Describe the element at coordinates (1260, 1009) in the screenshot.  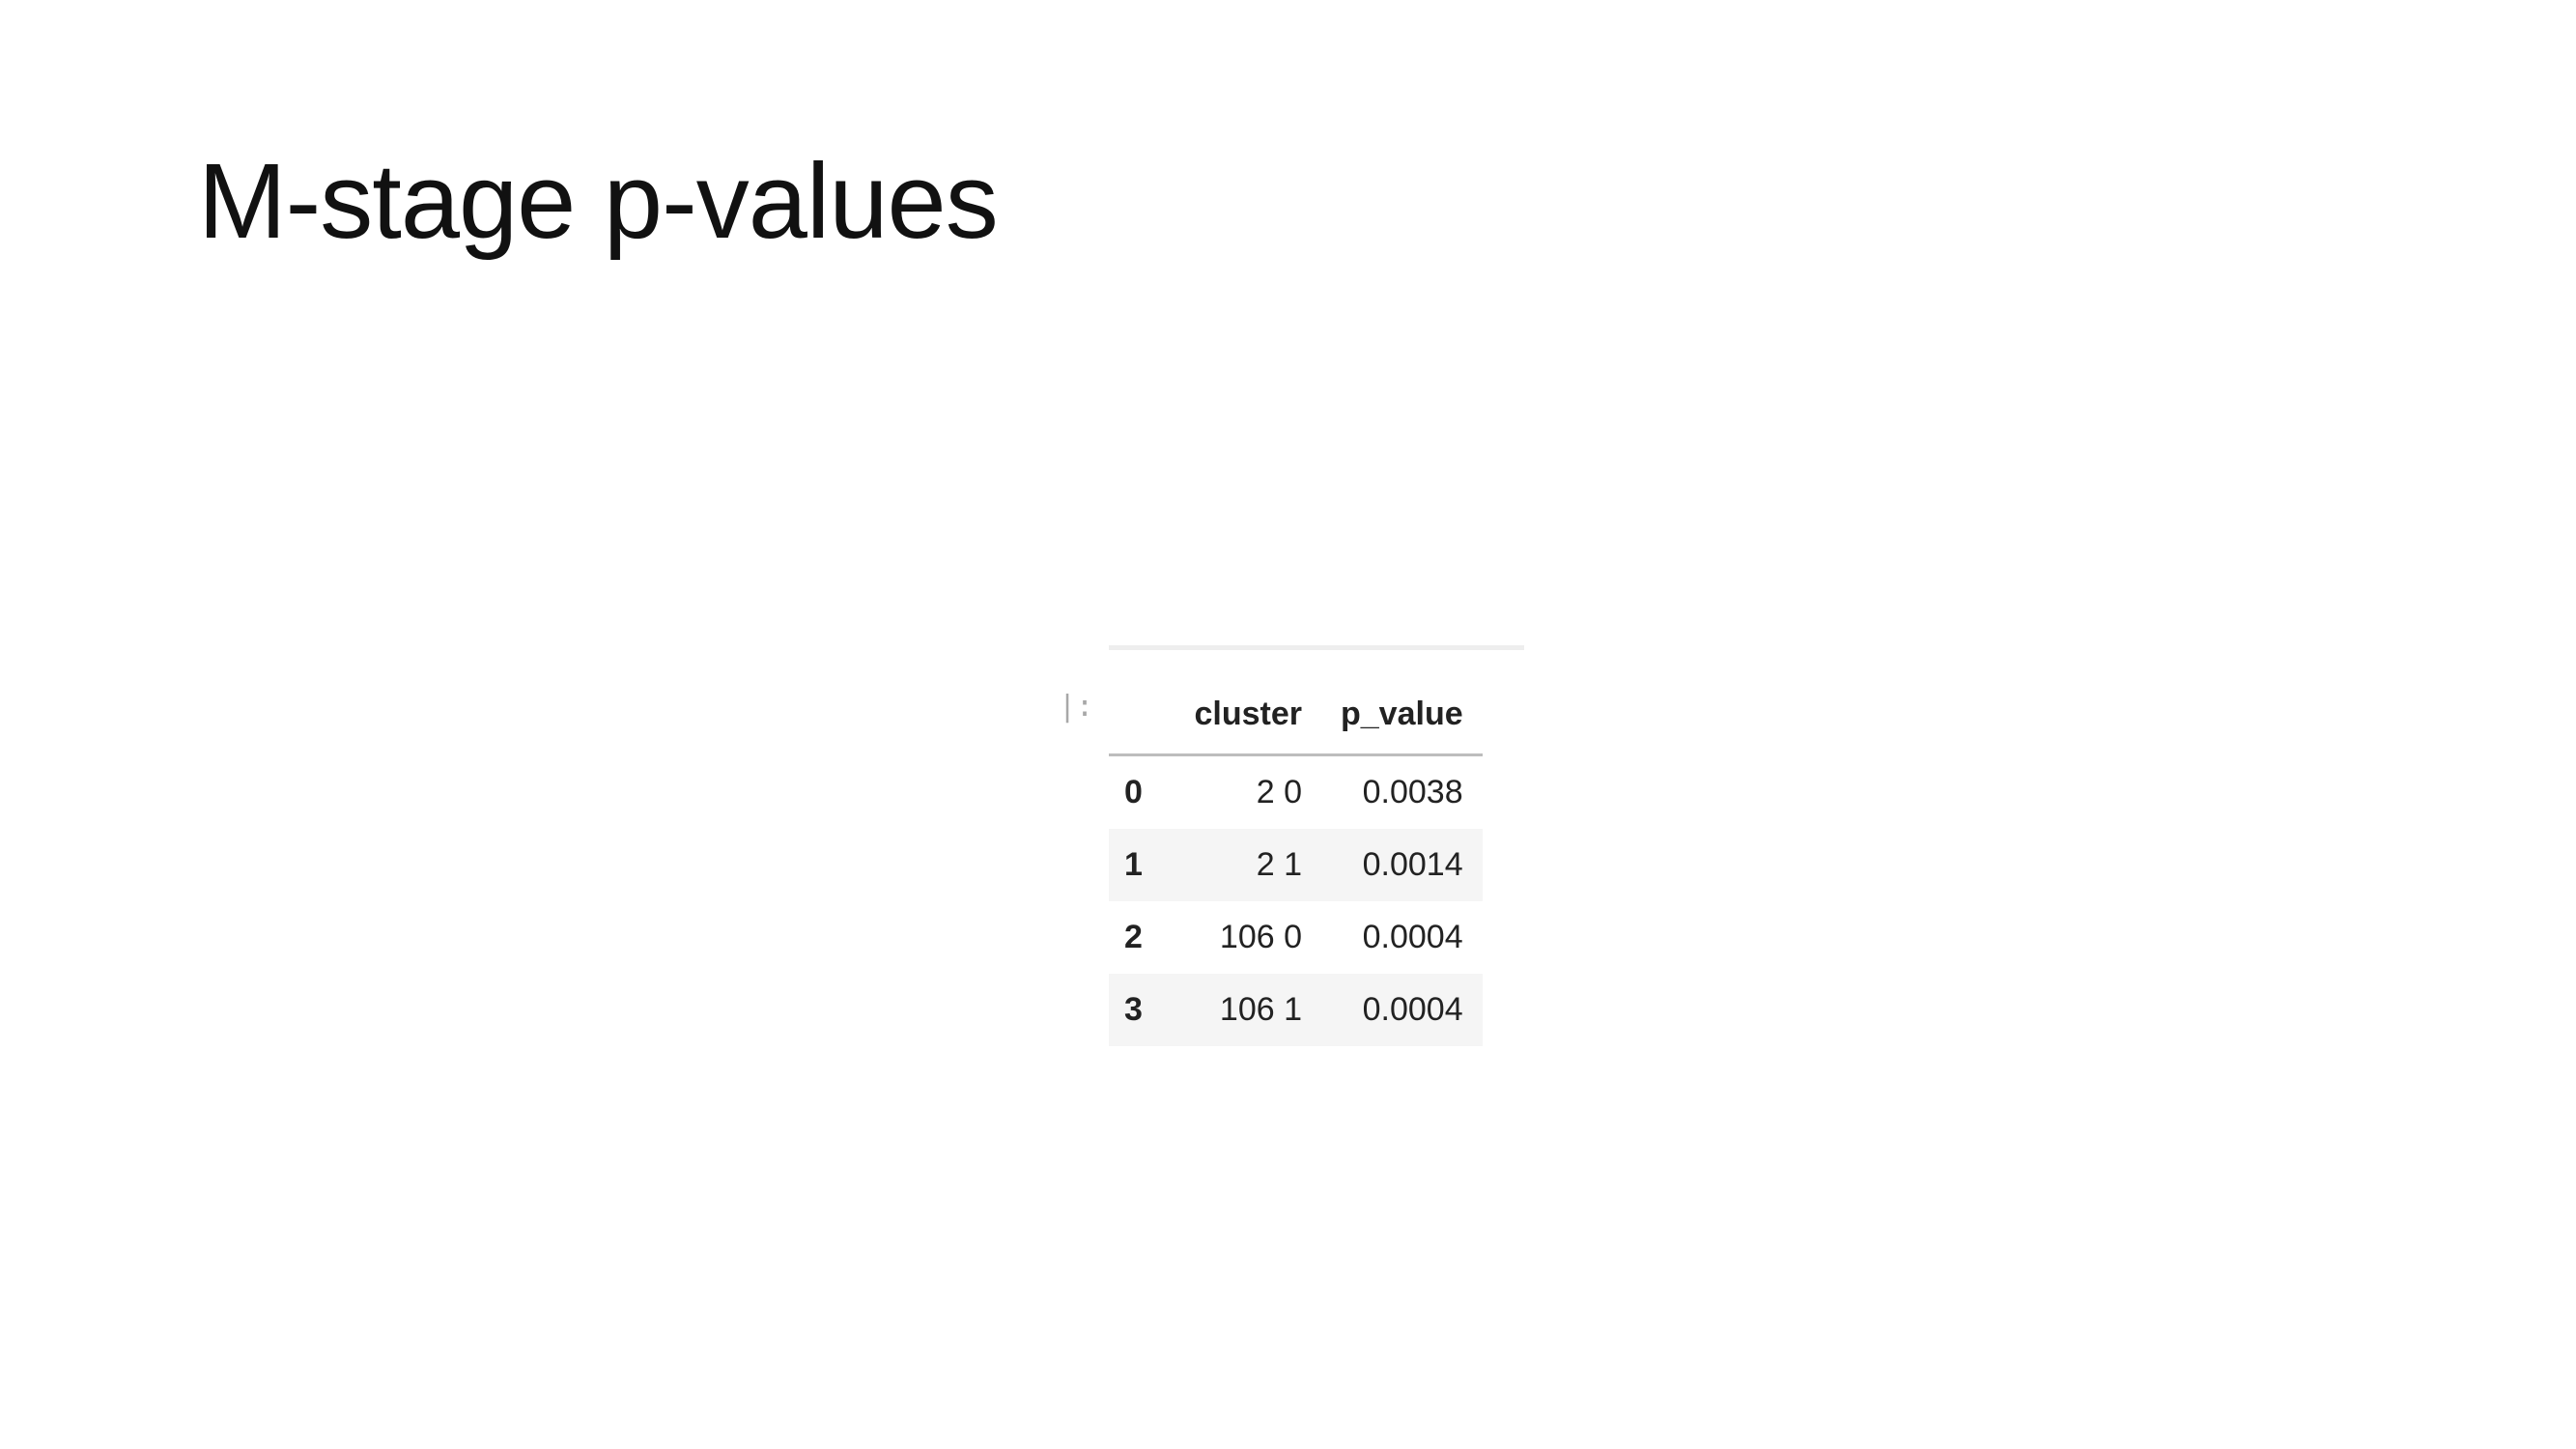
I see `cluster-cell: 106 1` at that location.